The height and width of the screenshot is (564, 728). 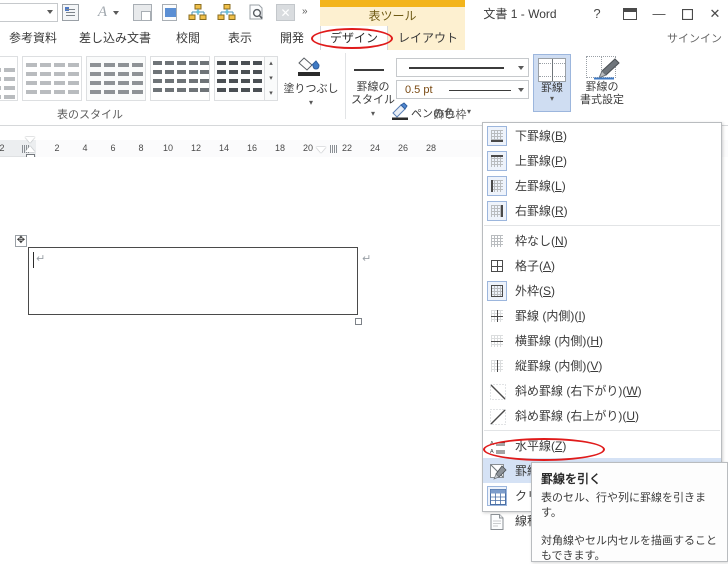 What do you see at coordinates (115, 38) in the screenshot?
I see `tab-mailings: 差し込み文書` at bounding box center [115, 38].